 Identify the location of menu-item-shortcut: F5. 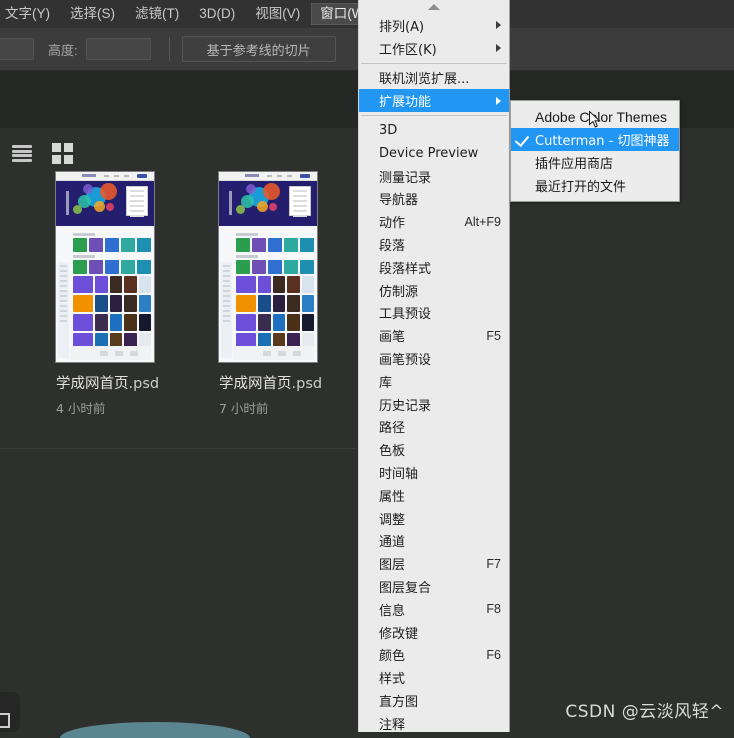
(493, 335).